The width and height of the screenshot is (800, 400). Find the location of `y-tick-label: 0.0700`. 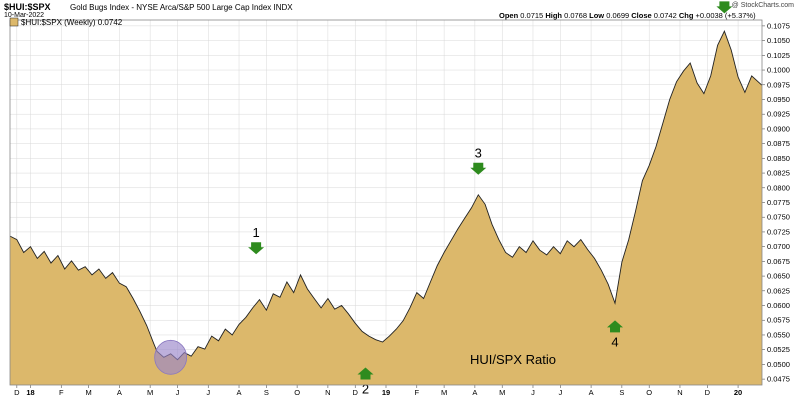

y-tick-label: 0.0700 is located at coordinates (778, 246).